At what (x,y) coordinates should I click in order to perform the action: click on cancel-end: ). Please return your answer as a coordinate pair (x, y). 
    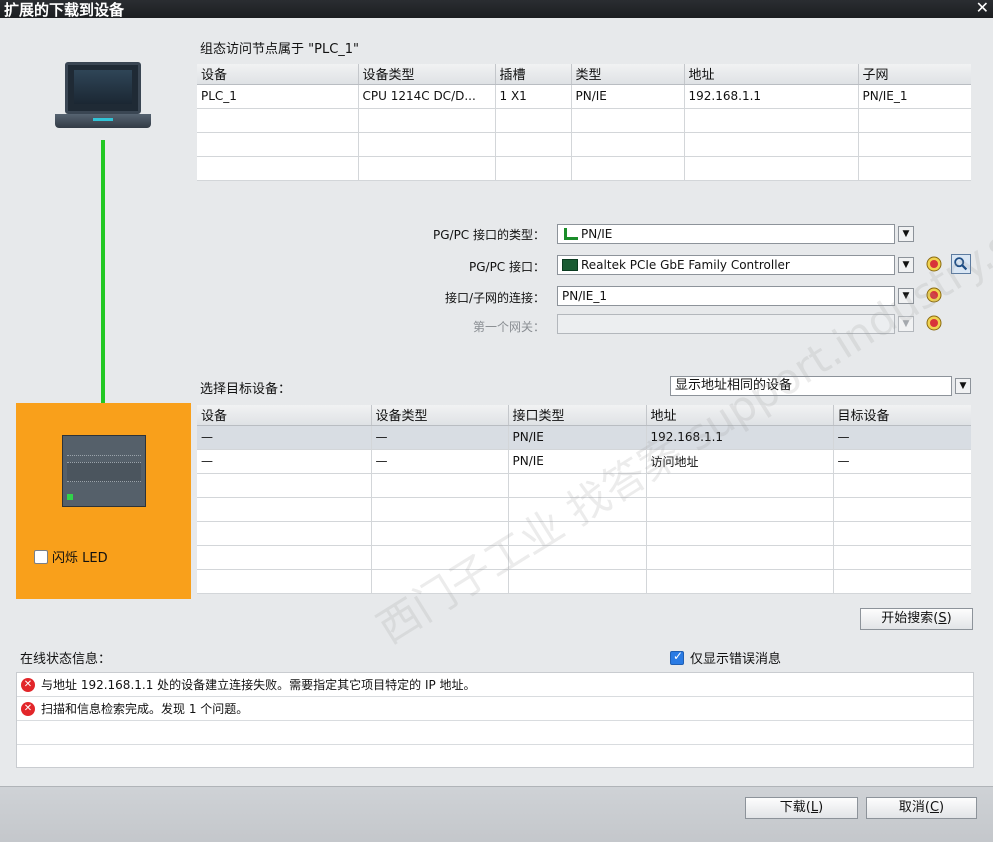
    Looking at the image, I should click on (942, 807).